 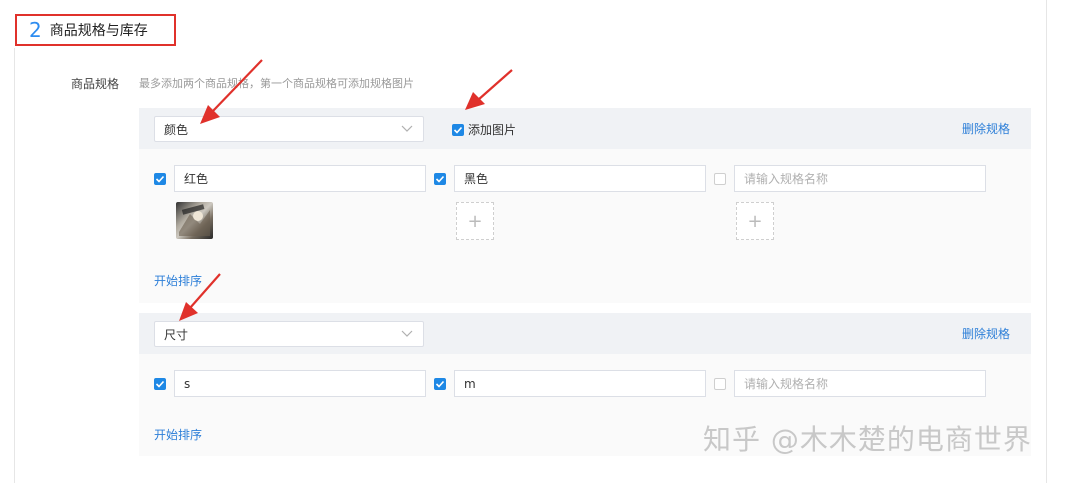 I want to click on section-title: 商品规格与库存, so click(x=98, y=31).